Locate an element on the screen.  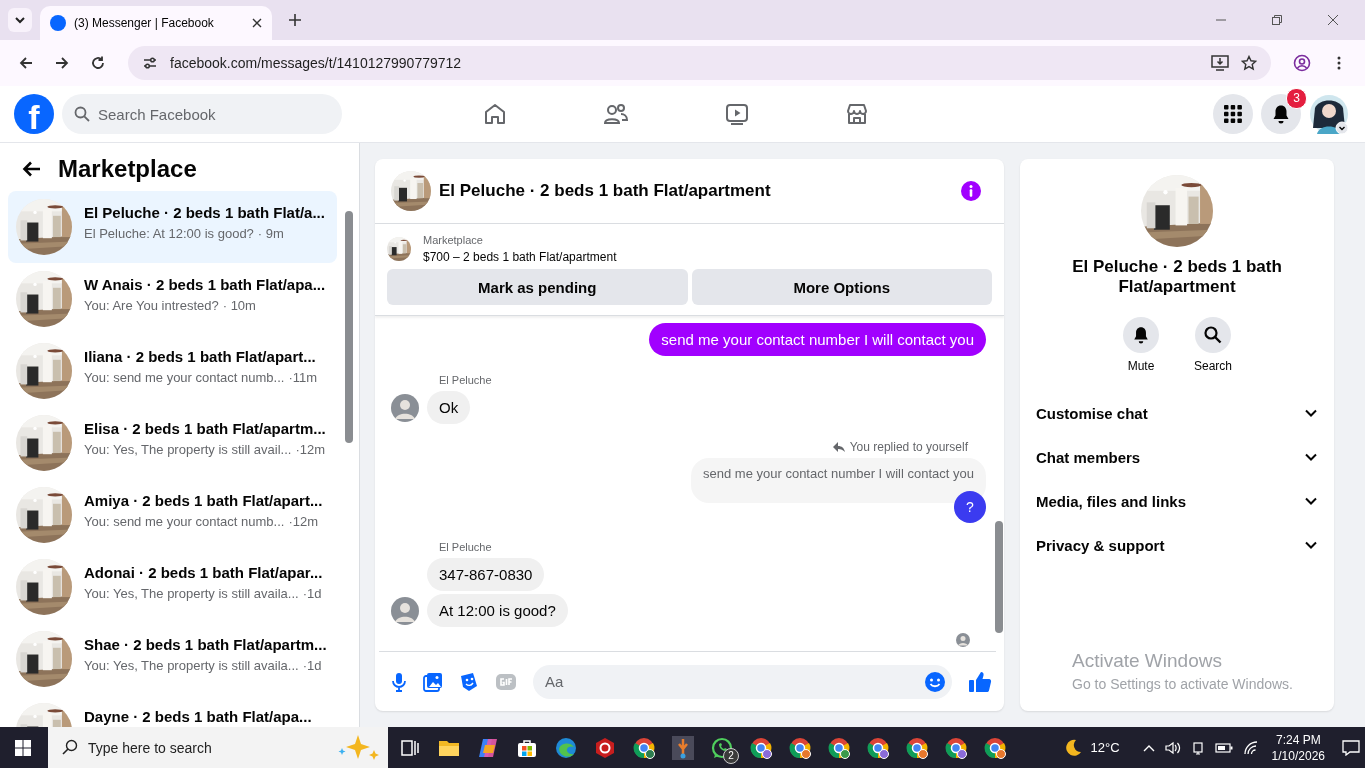
browser-tab: (3) Messenger | Facebook is located at coordinates (156, 23).